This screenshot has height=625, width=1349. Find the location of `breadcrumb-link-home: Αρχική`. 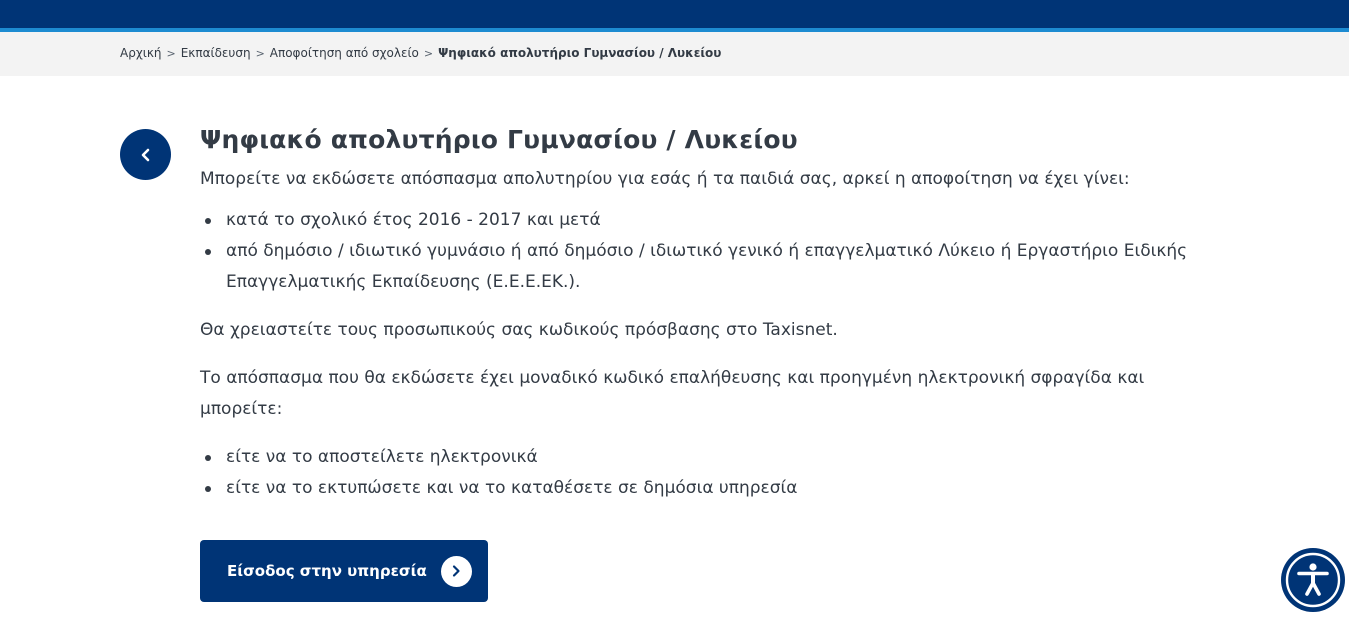

breadcrumb-link-home: Αρχική is located at coordinates (141, 53).